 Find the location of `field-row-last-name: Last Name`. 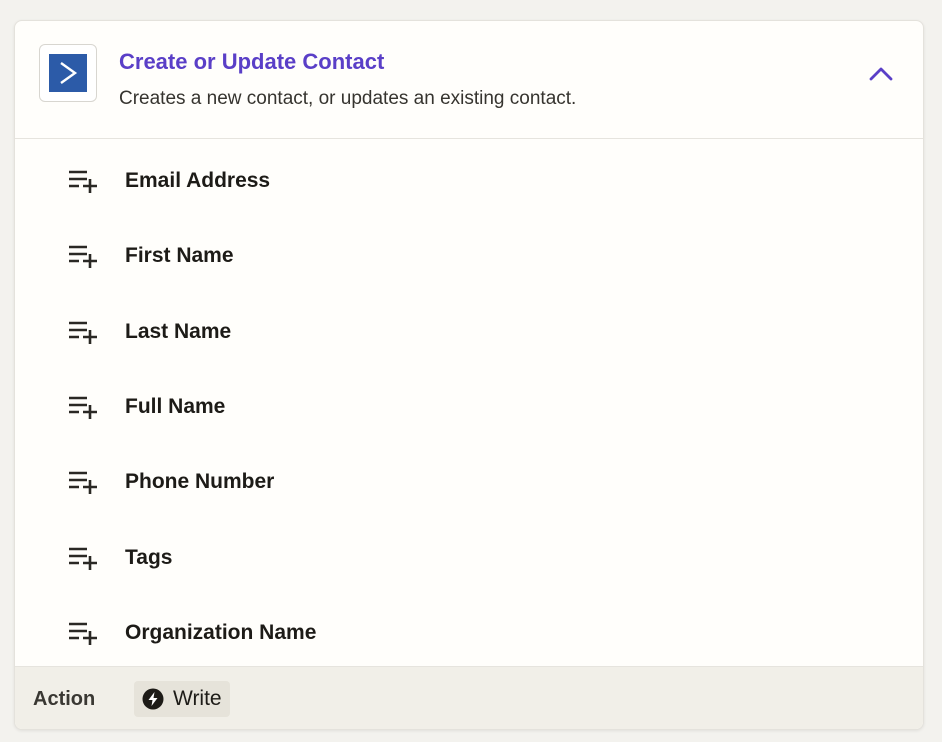

field-row-last-name: Last Name is located at coordinates (469, 332).